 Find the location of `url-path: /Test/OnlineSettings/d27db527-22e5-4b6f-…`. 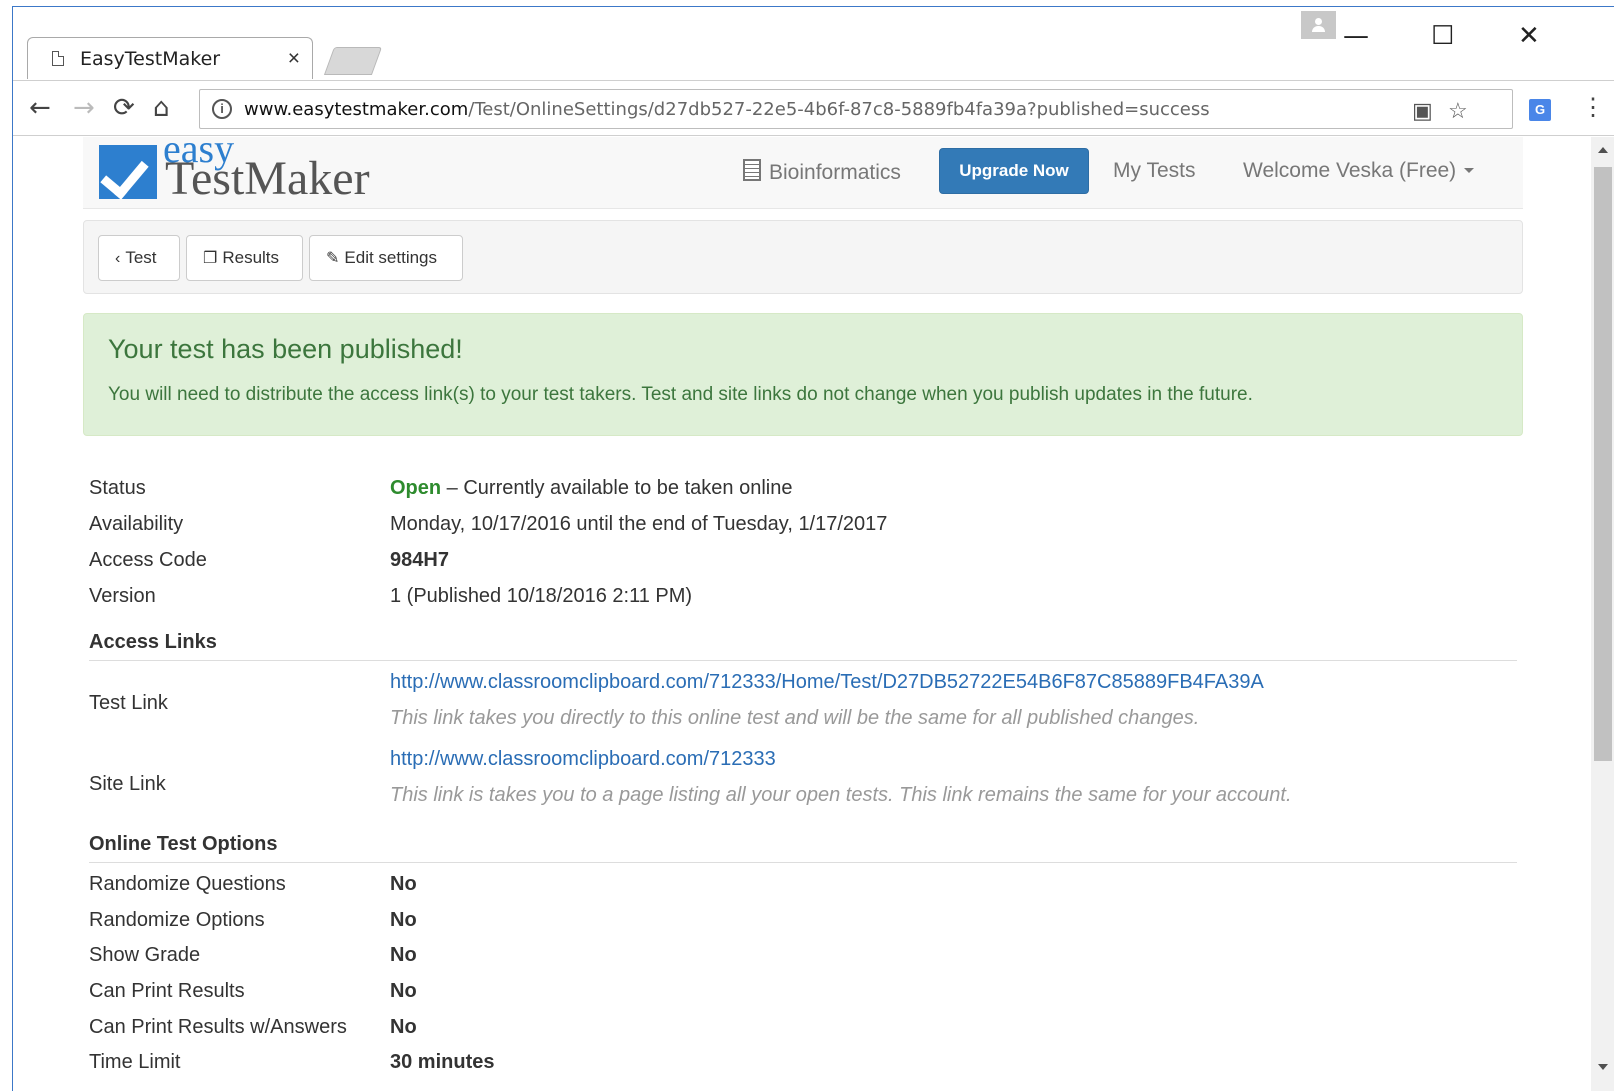

url-path: /Test/OnlineSettings/d27db527-22e5-4b6f-… is located at coordinates (839, 109).